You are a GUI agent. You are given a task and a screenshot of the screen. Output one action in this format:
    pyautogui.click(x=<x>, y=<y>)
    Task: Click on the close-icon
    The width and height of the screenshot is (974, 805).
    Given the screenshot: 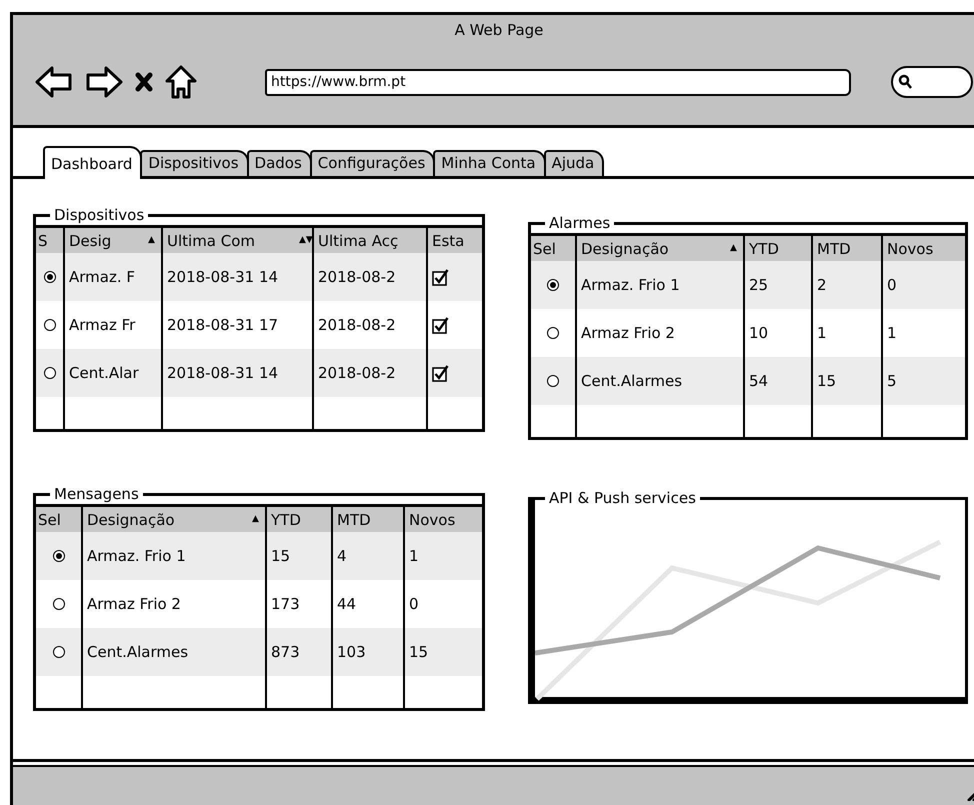 What is the action you would take?
    pyautogui.click(x=144, y=82)
    